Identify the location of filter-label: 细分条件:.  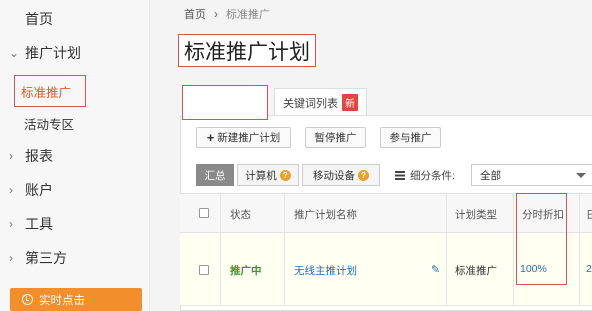
(425, 175).